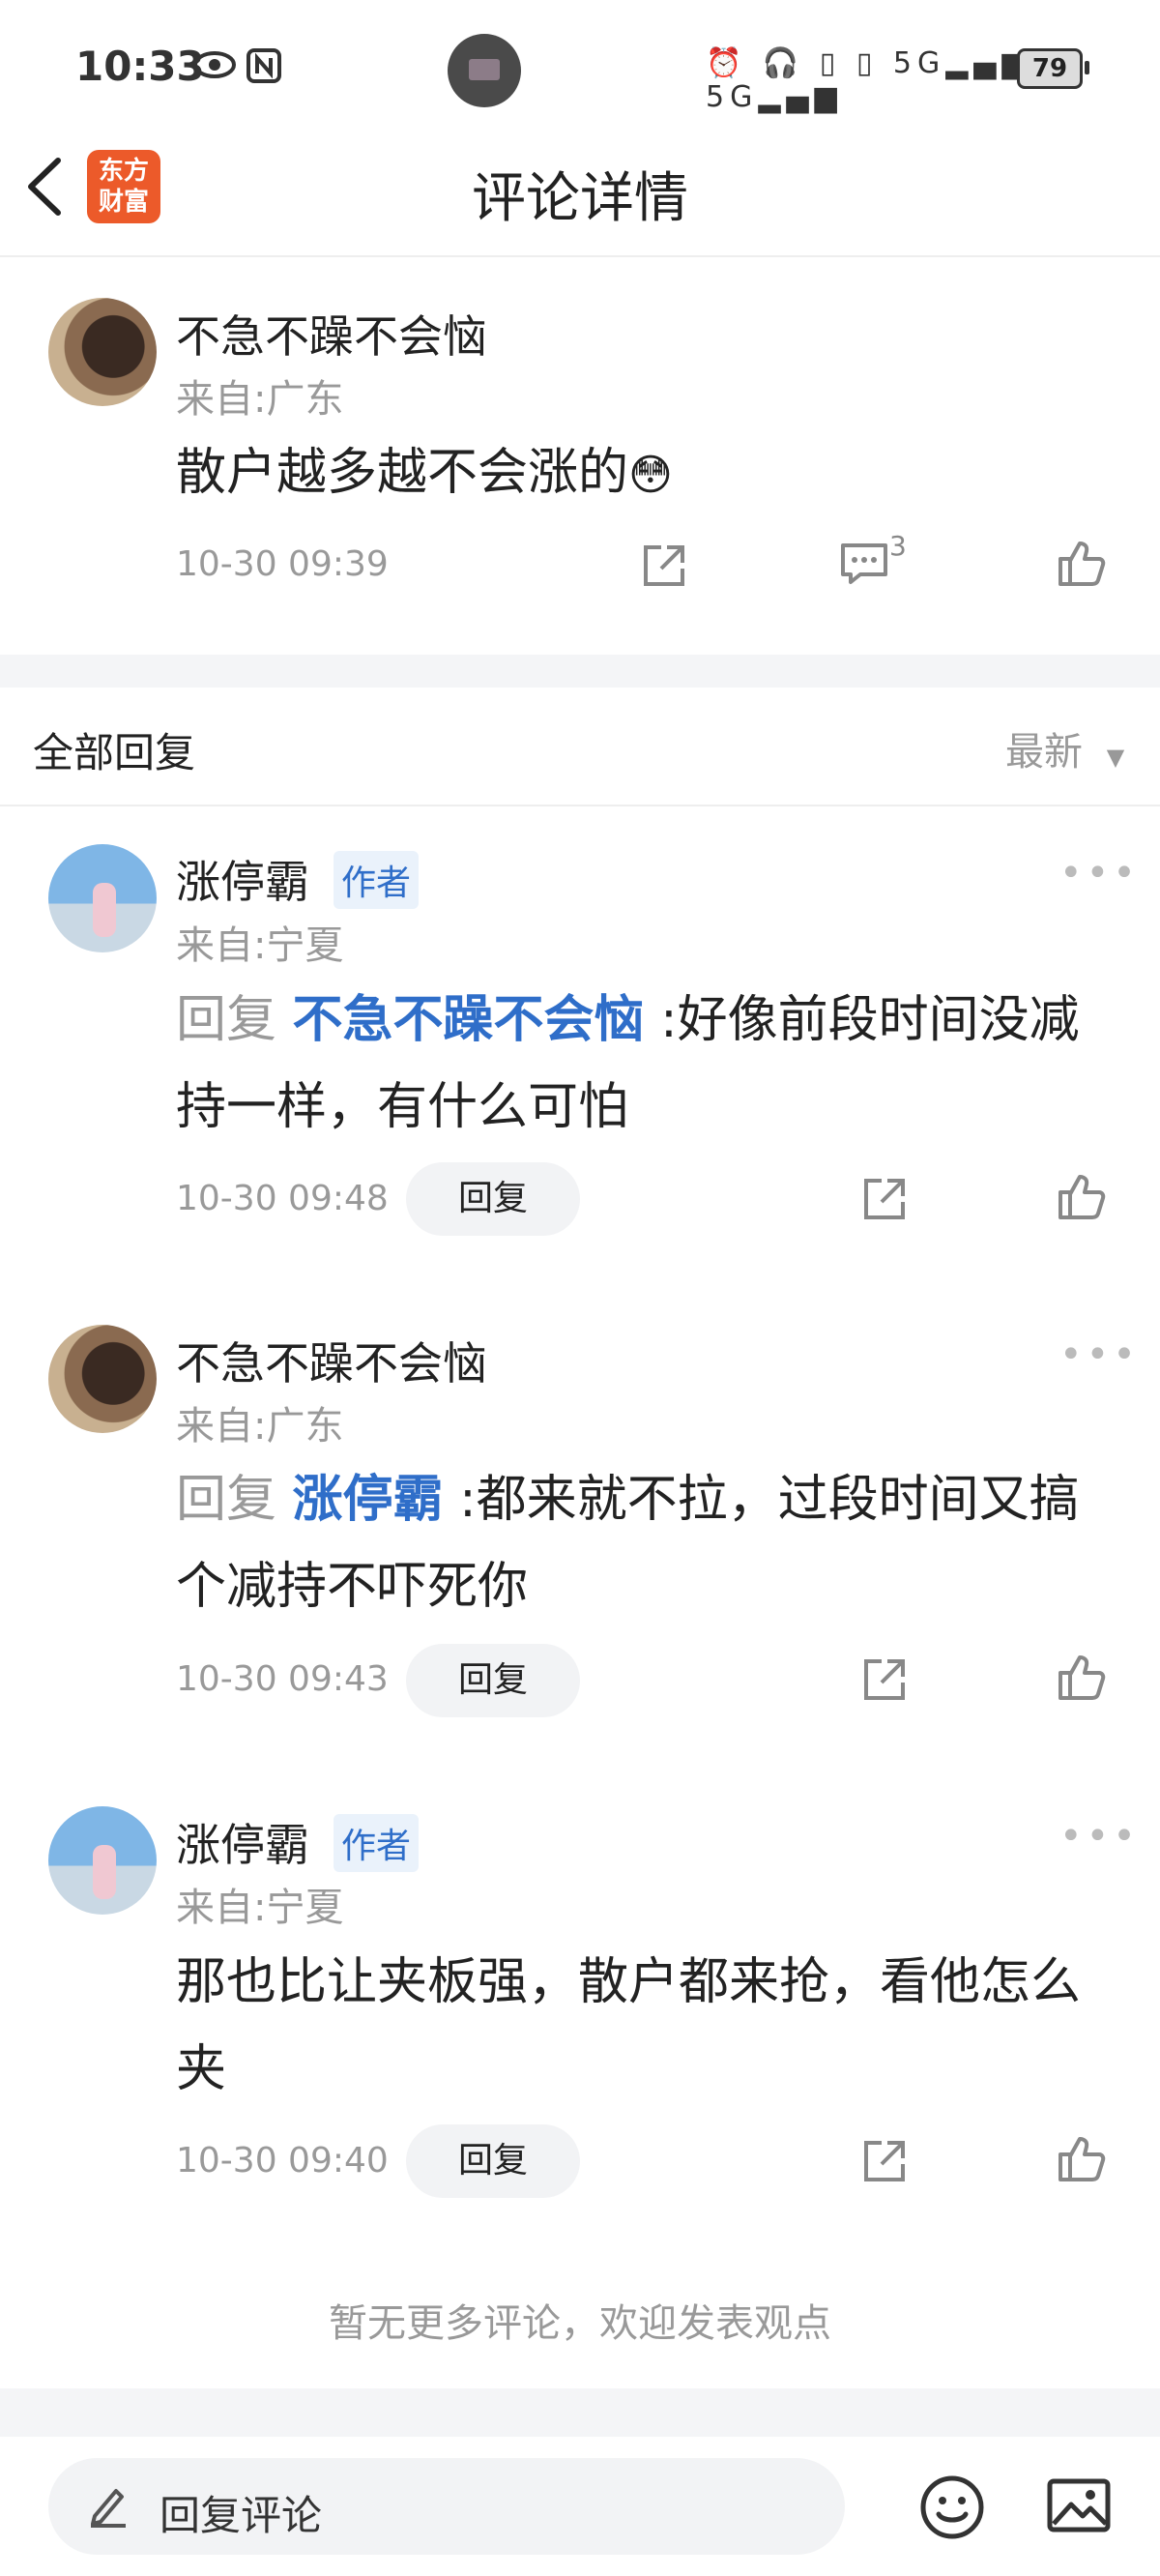 This screenshot has height=2576, width=1160. What do you see at coordinates (140, 66) in the screenshot?
I see `status-time: 10:33` at bounding box center [140, 66].